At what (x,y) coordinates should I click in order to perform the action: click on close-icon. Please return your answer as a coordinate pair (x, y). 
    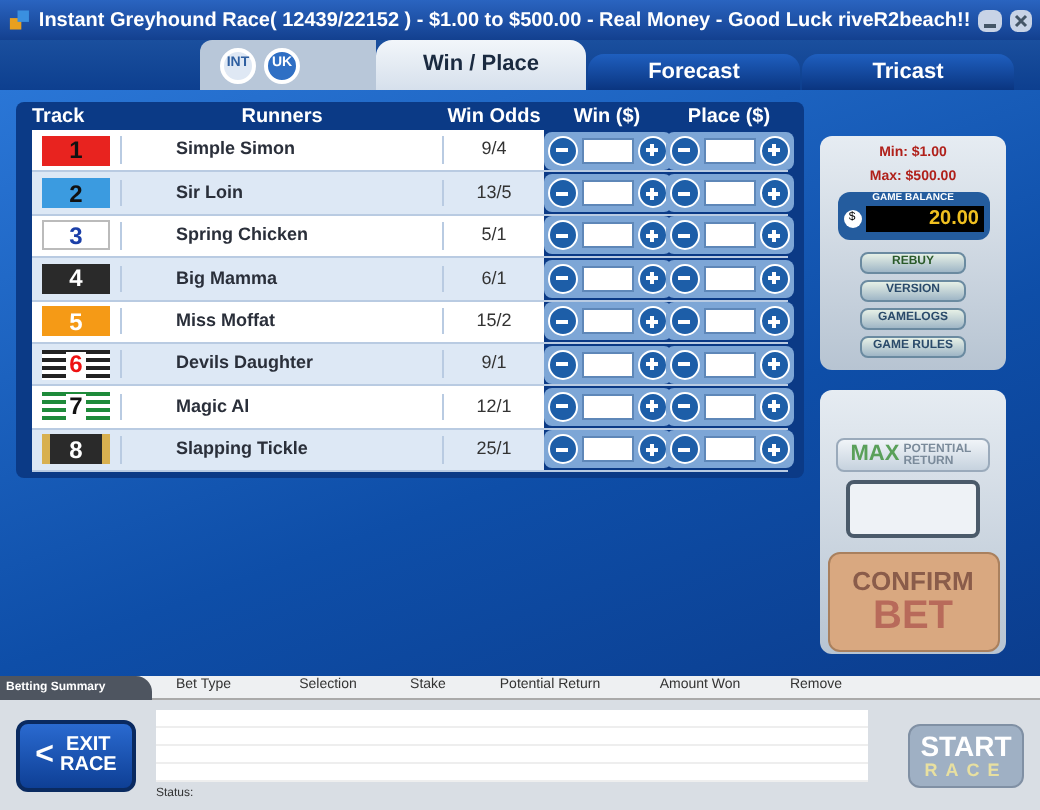
    Looking at the image, I should click on (1020, 20).